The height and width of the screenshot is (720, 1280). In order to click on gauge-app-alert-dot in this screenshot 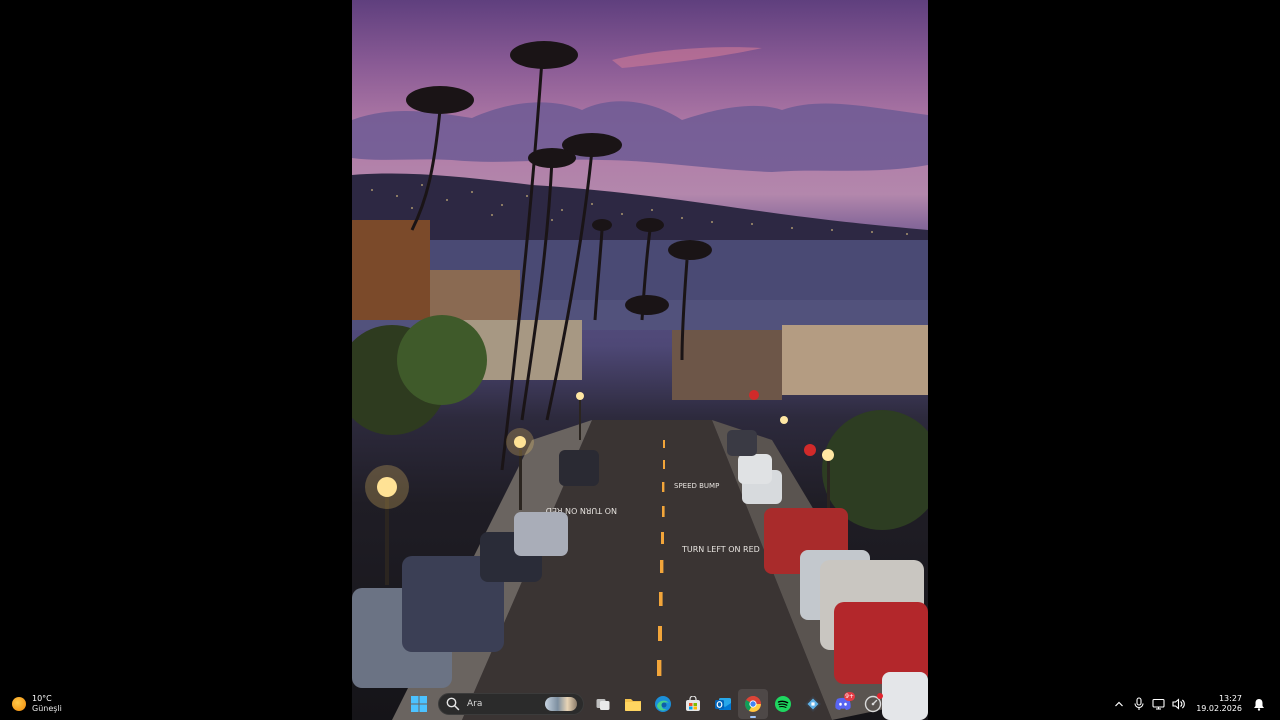, I will do `click(880, 696)`.